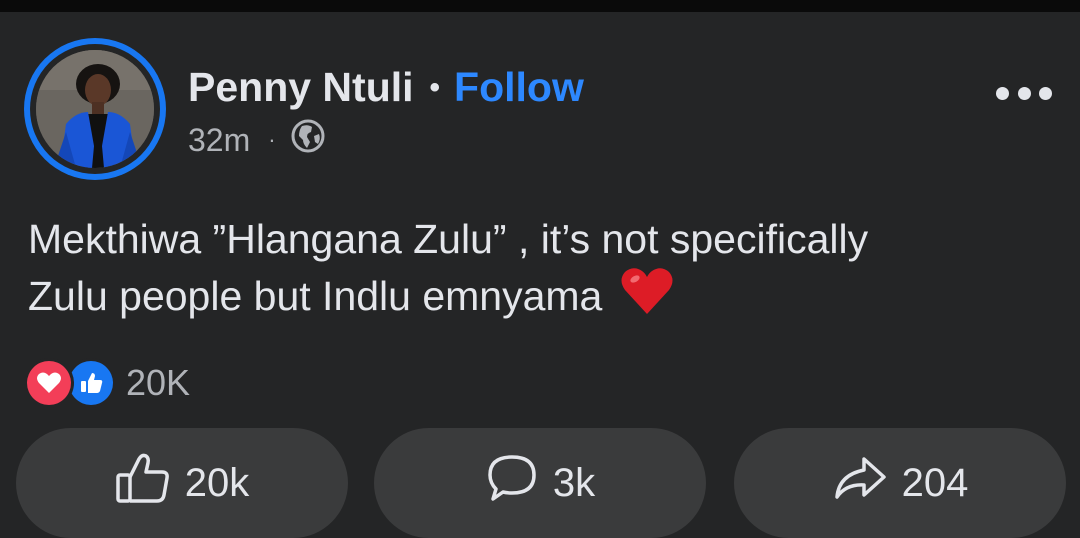 This screenshot has height=538, width=1080. What do you see at coordinates (935, 482) in the screenshot?
I see `share-count: 204` at bounding box center [935, 482].